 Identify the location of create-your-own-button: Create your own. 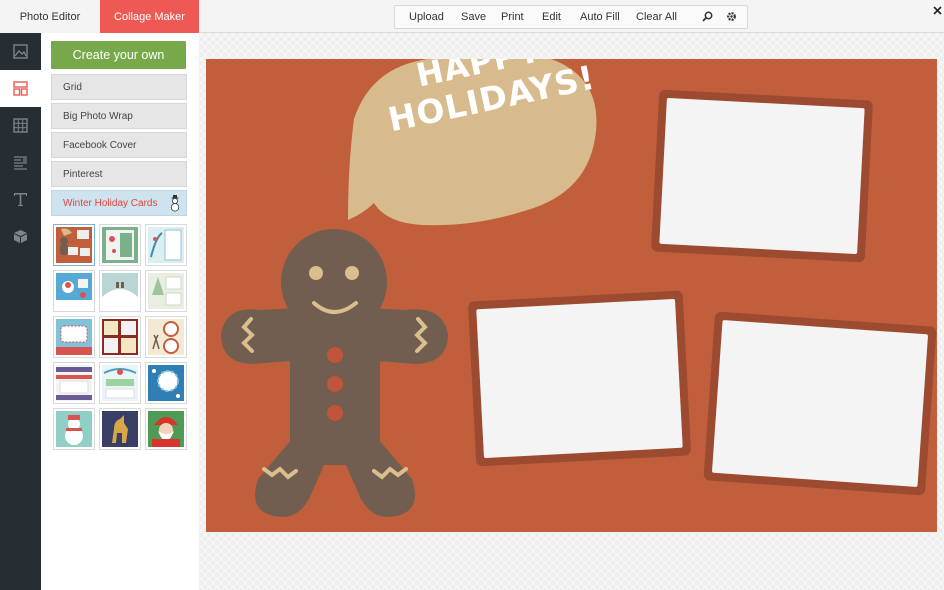
(118, 55).